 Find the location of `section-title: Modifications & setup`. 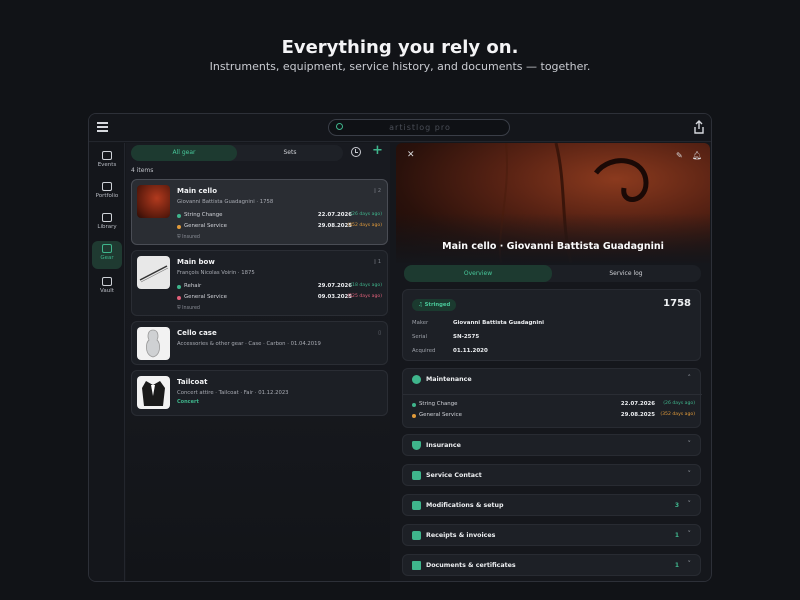

section-title: Modifications & setup is located at coordinates (465, 505).